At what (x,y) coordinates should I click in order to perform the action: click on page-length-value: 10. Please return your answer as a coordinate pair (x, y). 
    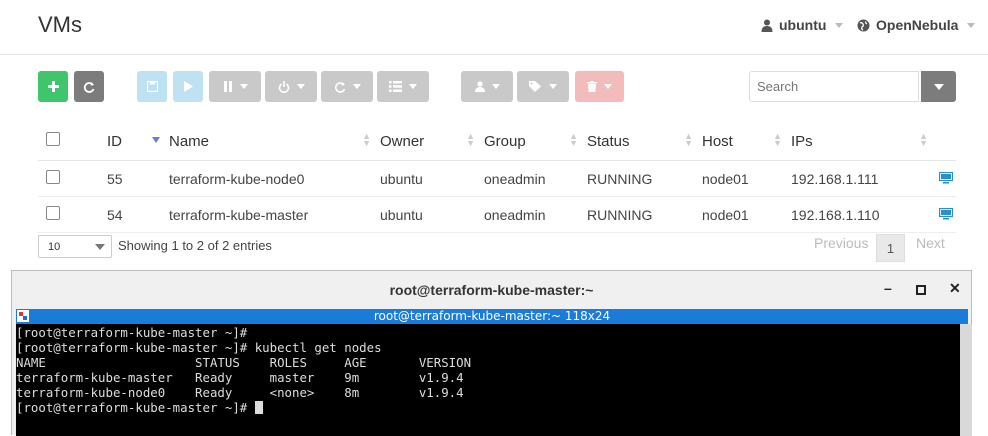
    Looking at the image, I should click on (54, 246).